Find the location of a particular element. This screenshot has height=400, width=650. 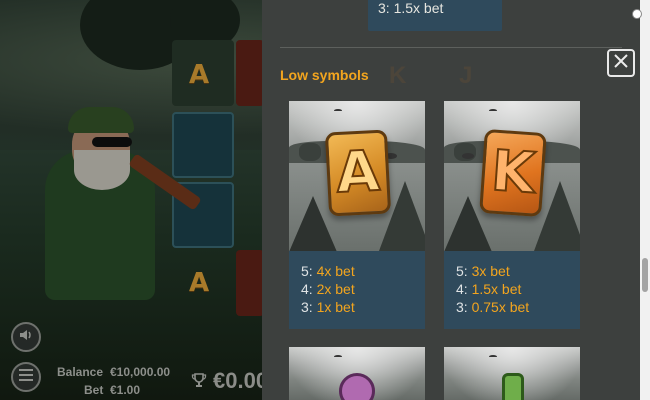

symbol-a-icon: A is located at coordinates (358, 173).